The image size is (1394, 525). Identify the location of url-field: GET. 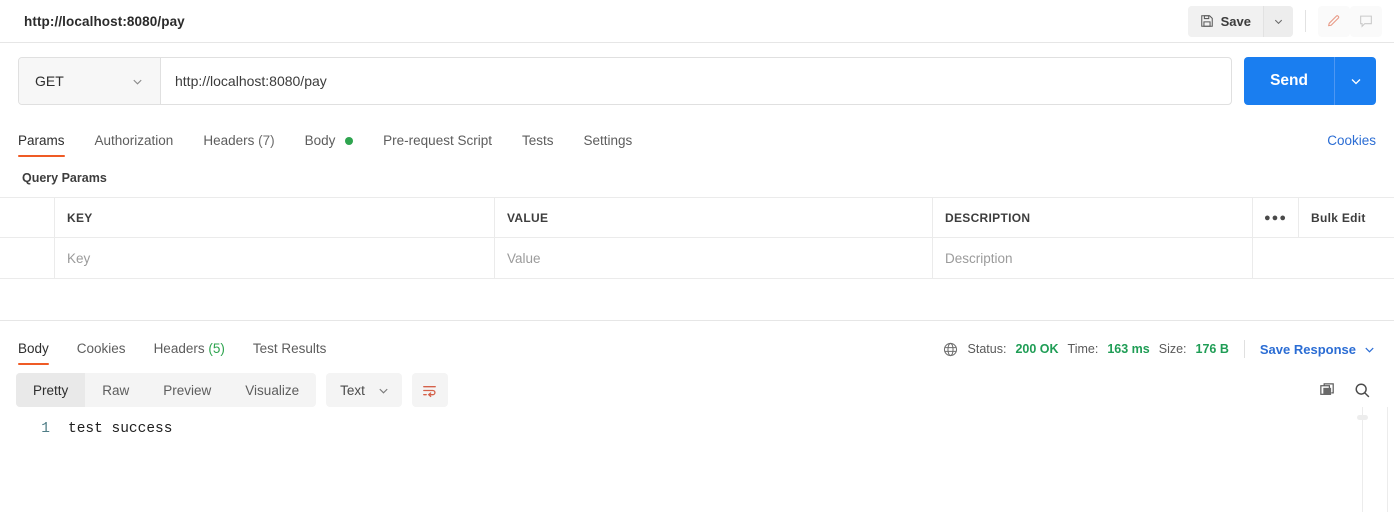
(625, 81).